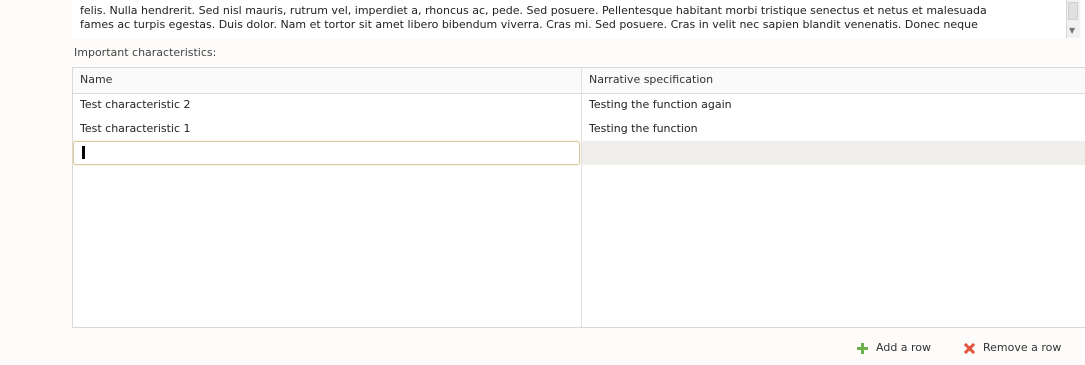 This screenshot has width=1085, height=365. Describe the element at coordinates (83, 152) in the screenshot. I see `text-cursor` at that location.